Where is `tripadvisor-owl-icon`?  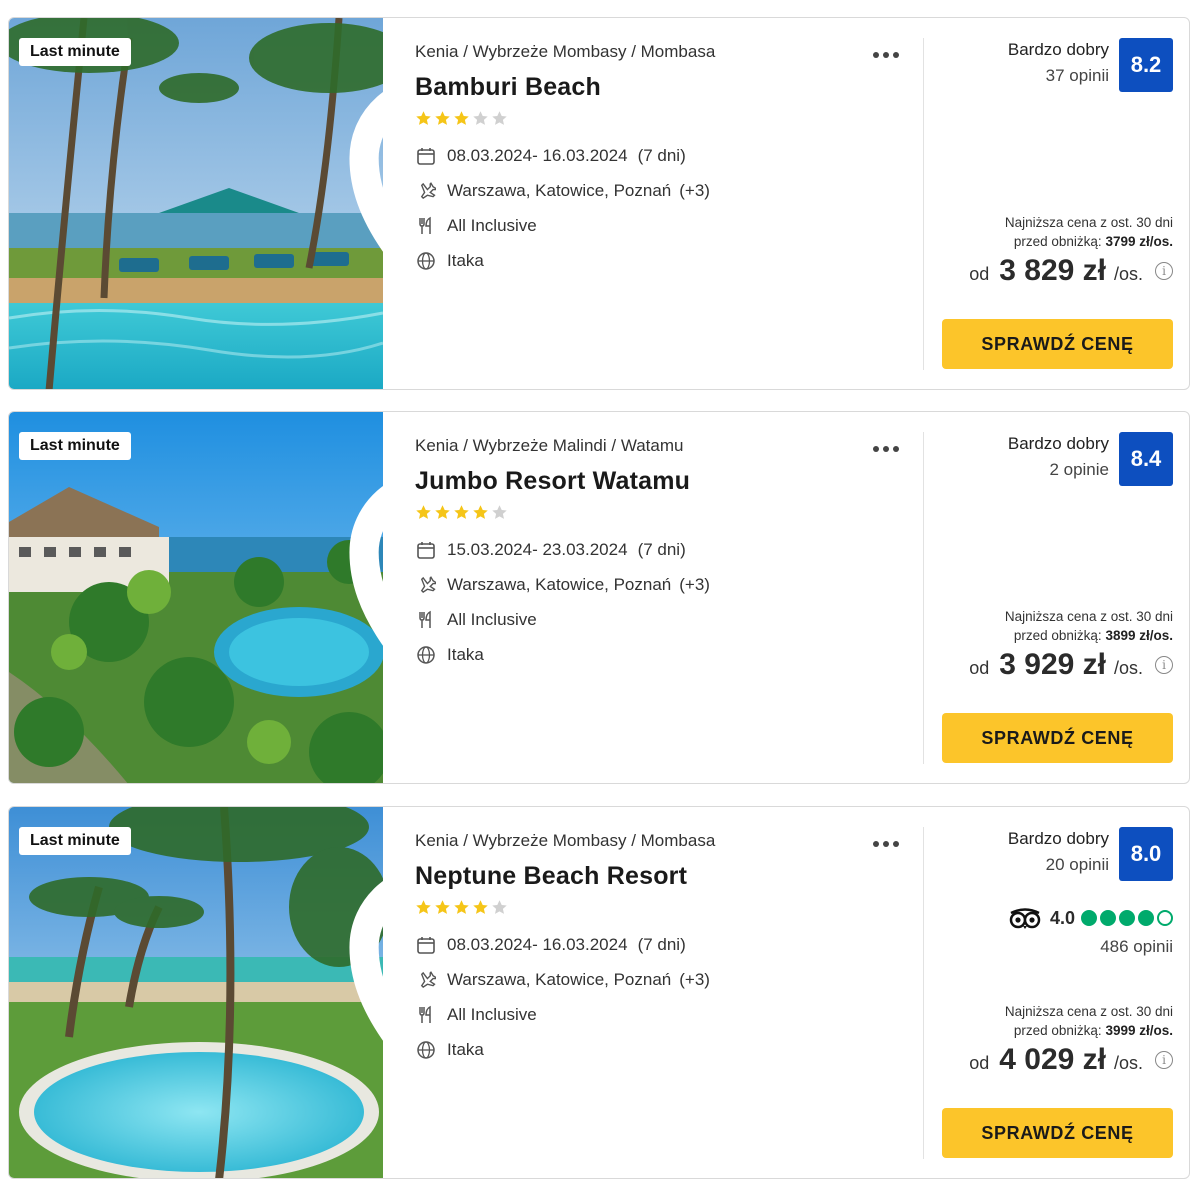
tripadvisor-owl-icon is located at coordinates (1025, 918).